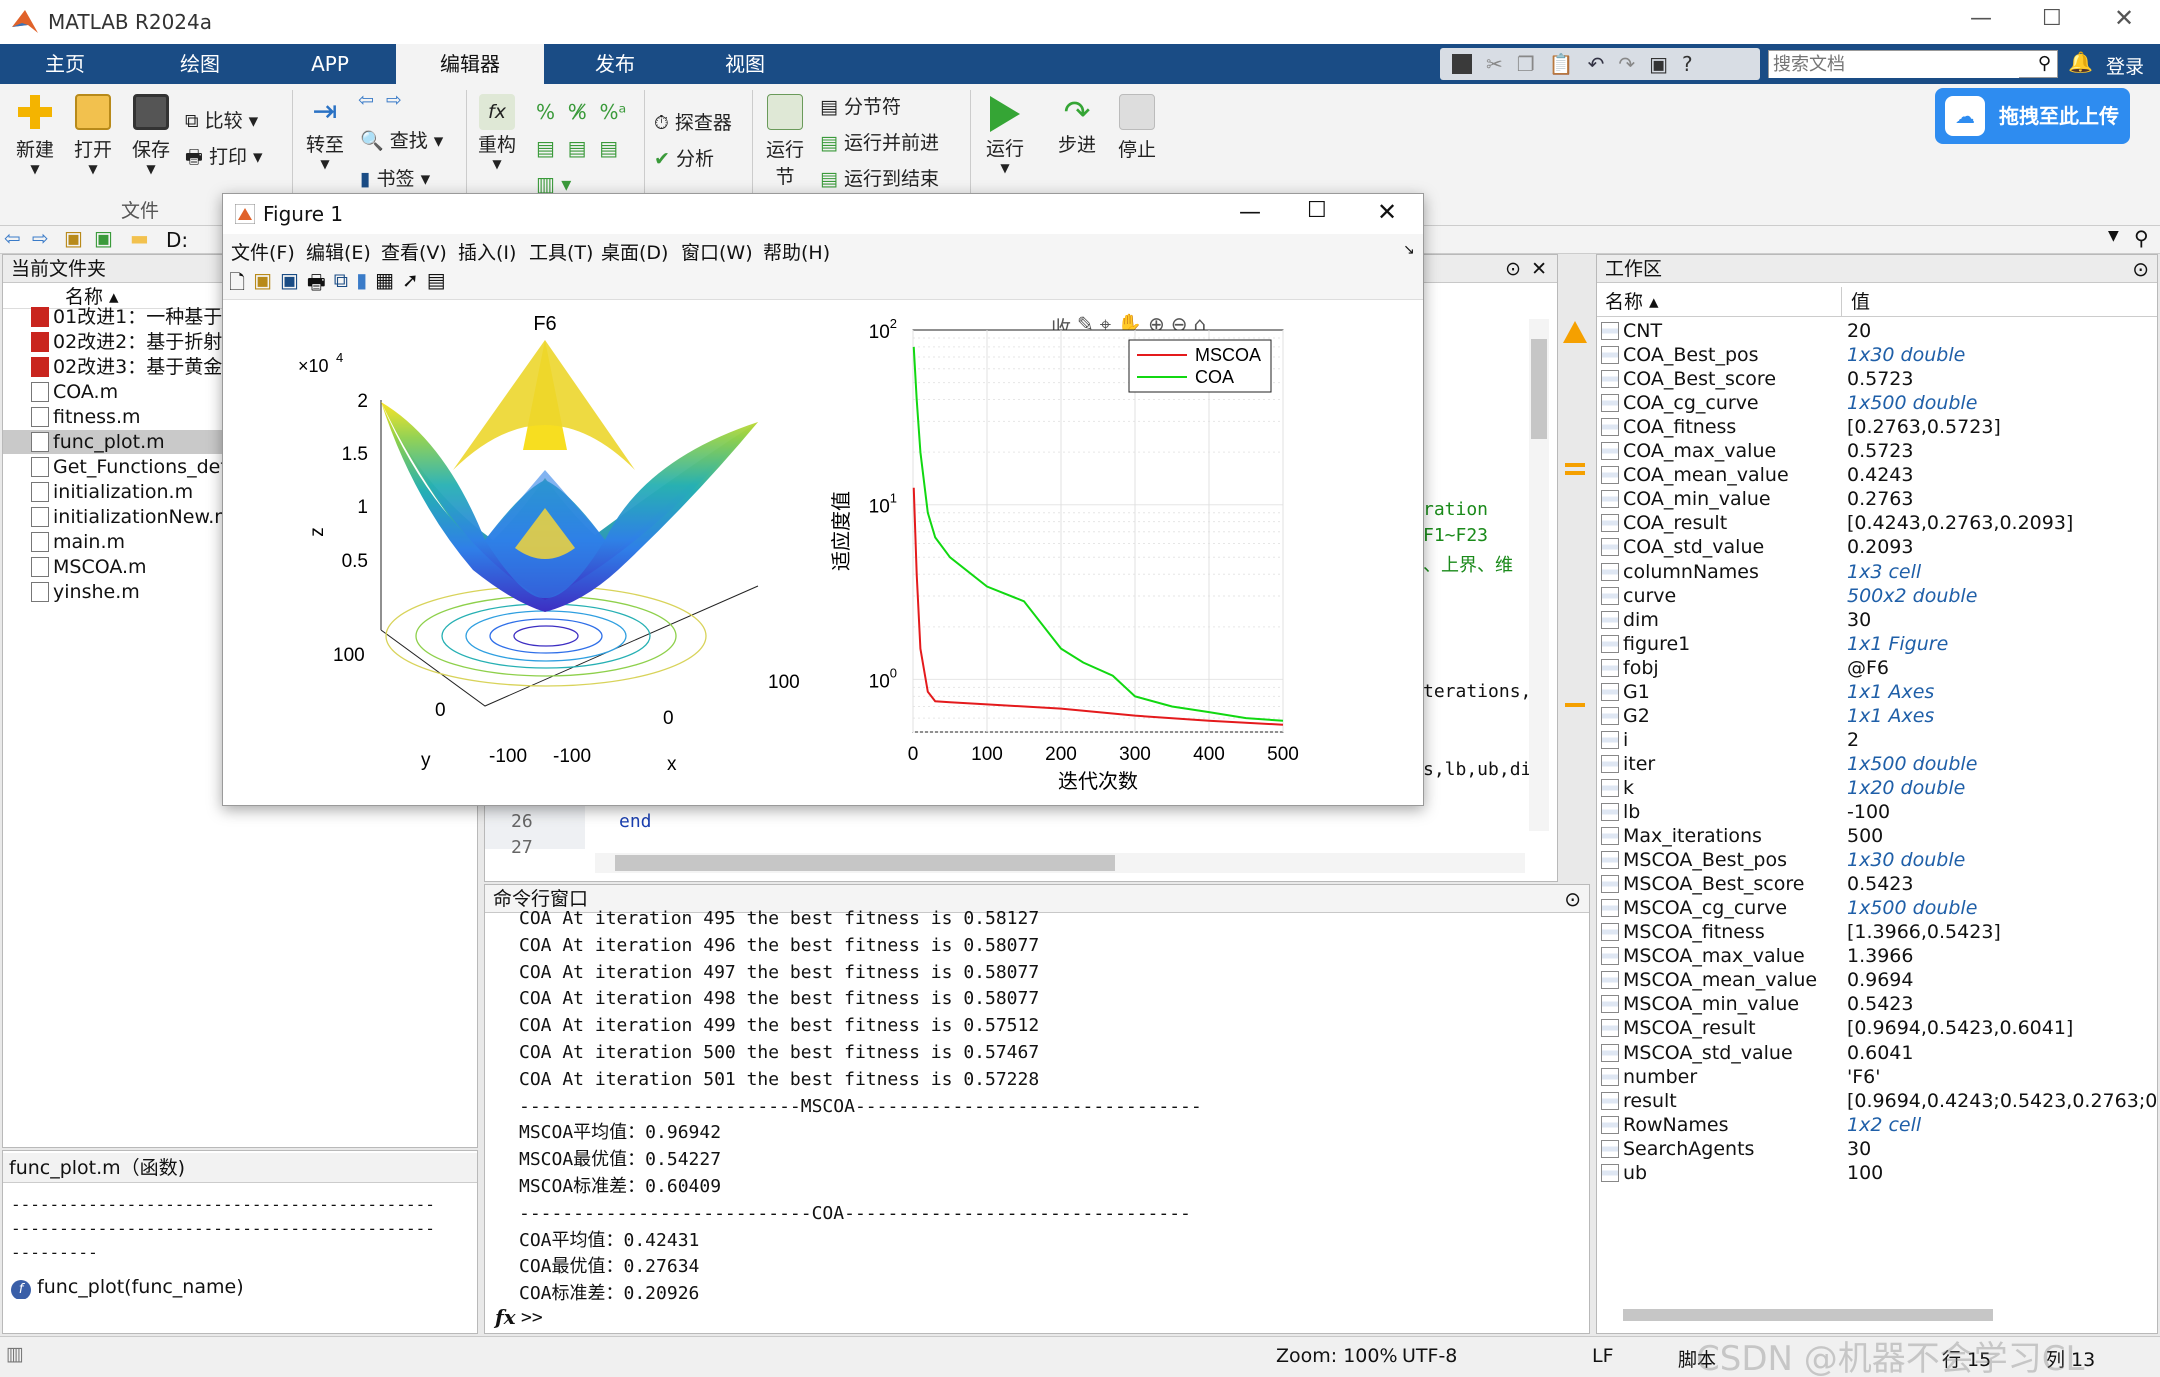 Image resolution: width=2160 pixels, height=1377 pixels. What do you see at coordinates (1409, 250) in the screenshot?
I see `figure-dock-icon: ↘` at bounding box center [1409, 250].